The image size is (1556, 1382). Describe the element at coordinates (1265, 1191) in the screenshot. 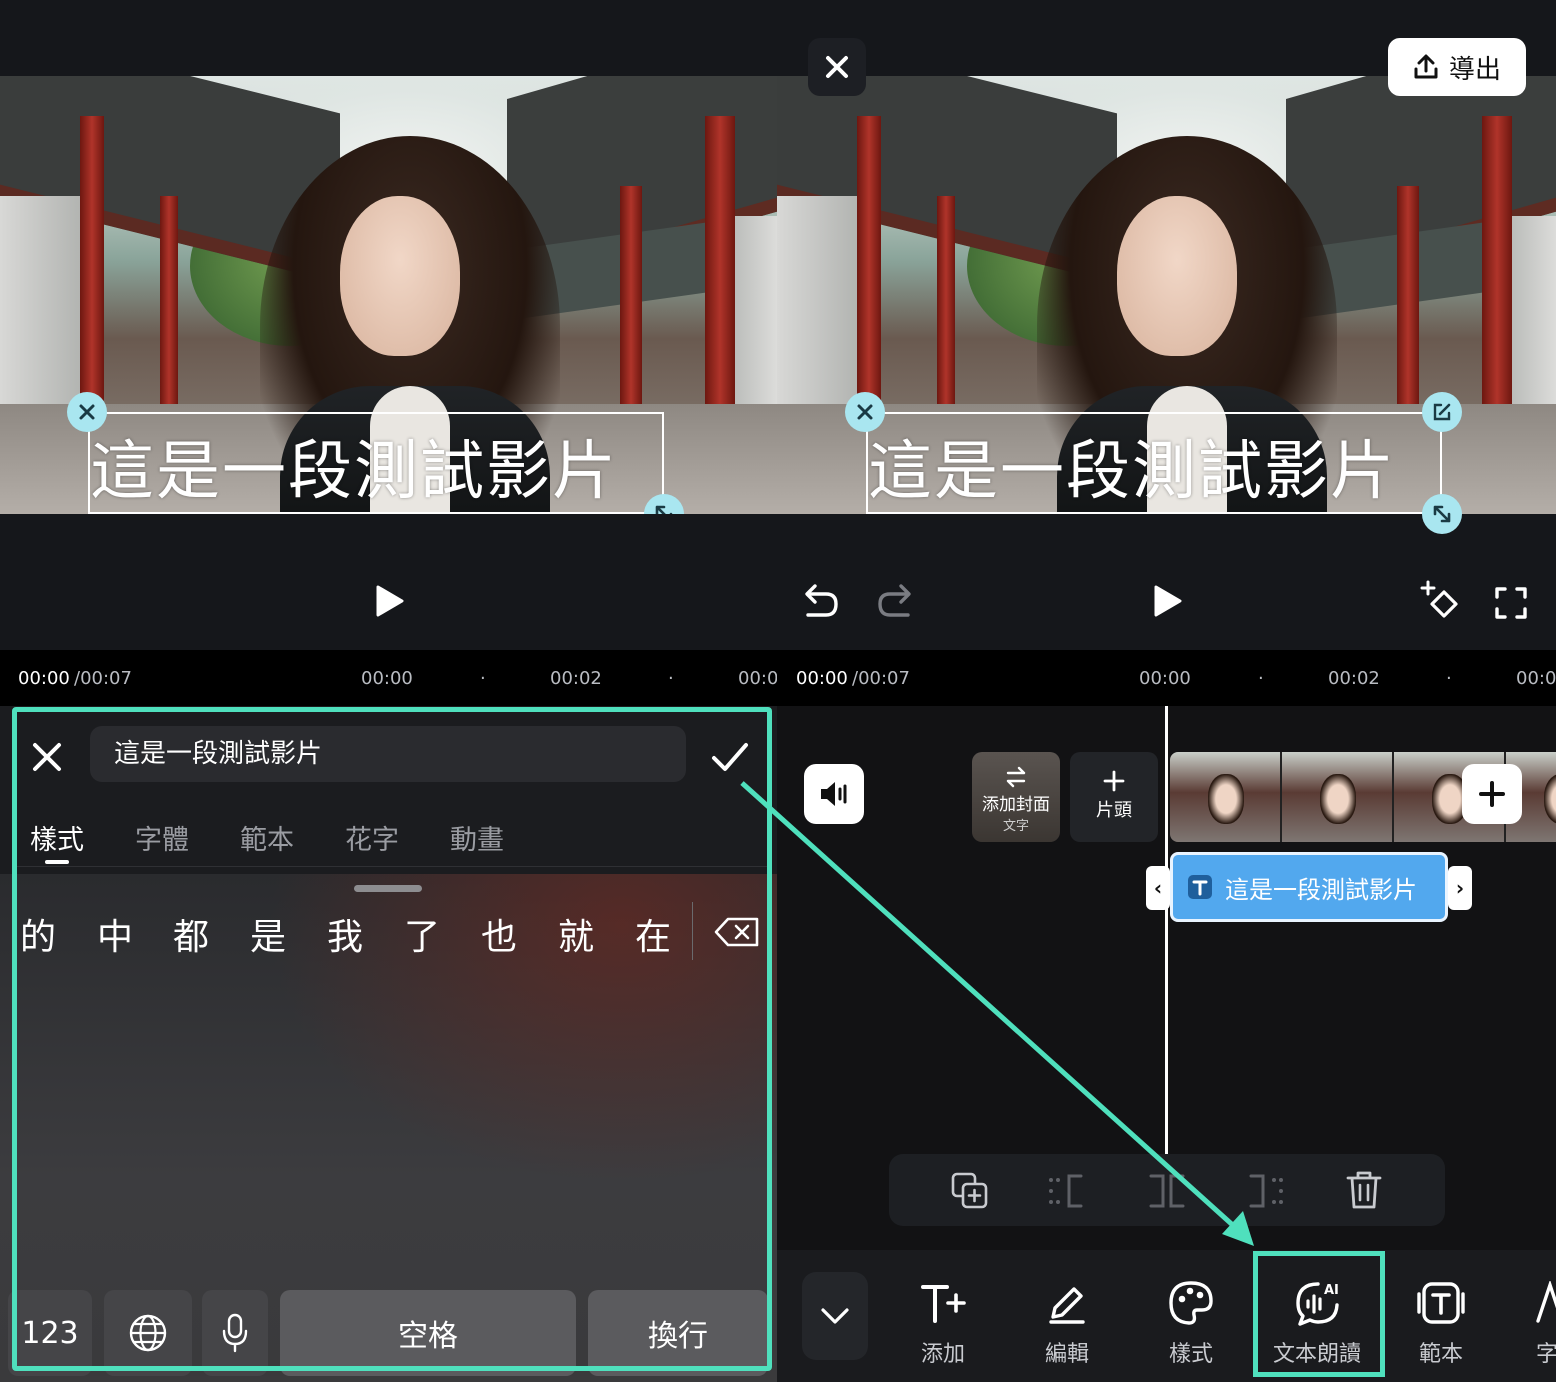

I see `trim-end-icon` at that location.